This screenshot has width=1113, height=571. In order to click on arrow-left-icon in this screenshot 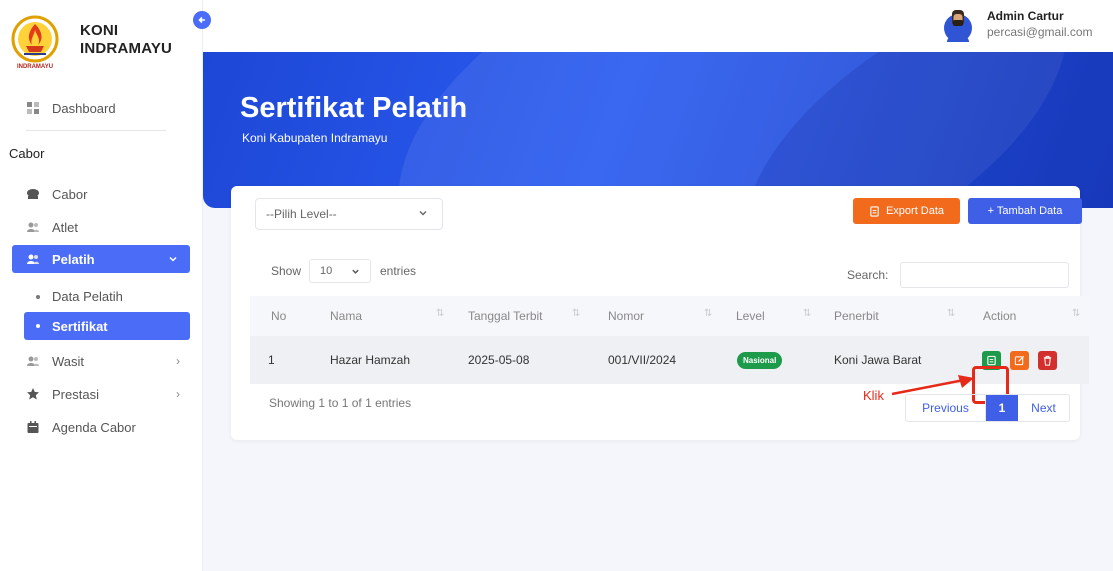, I will do `click(201, 20)`.